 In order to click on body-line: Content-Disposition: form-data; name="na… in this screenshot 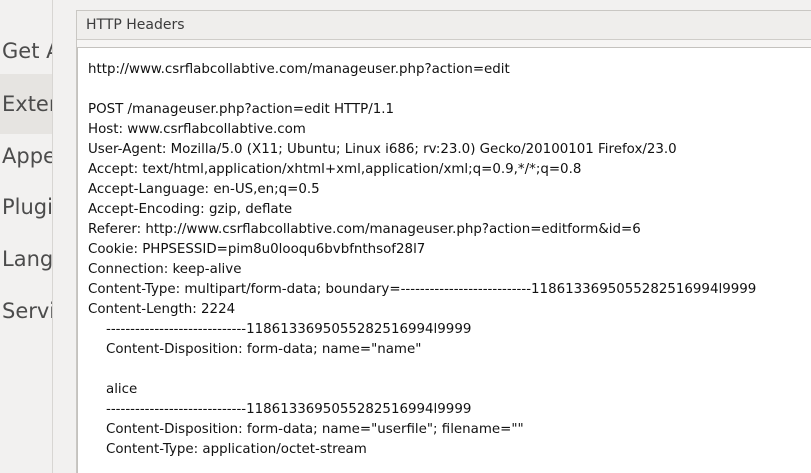, I will do `click(264, 349)`.